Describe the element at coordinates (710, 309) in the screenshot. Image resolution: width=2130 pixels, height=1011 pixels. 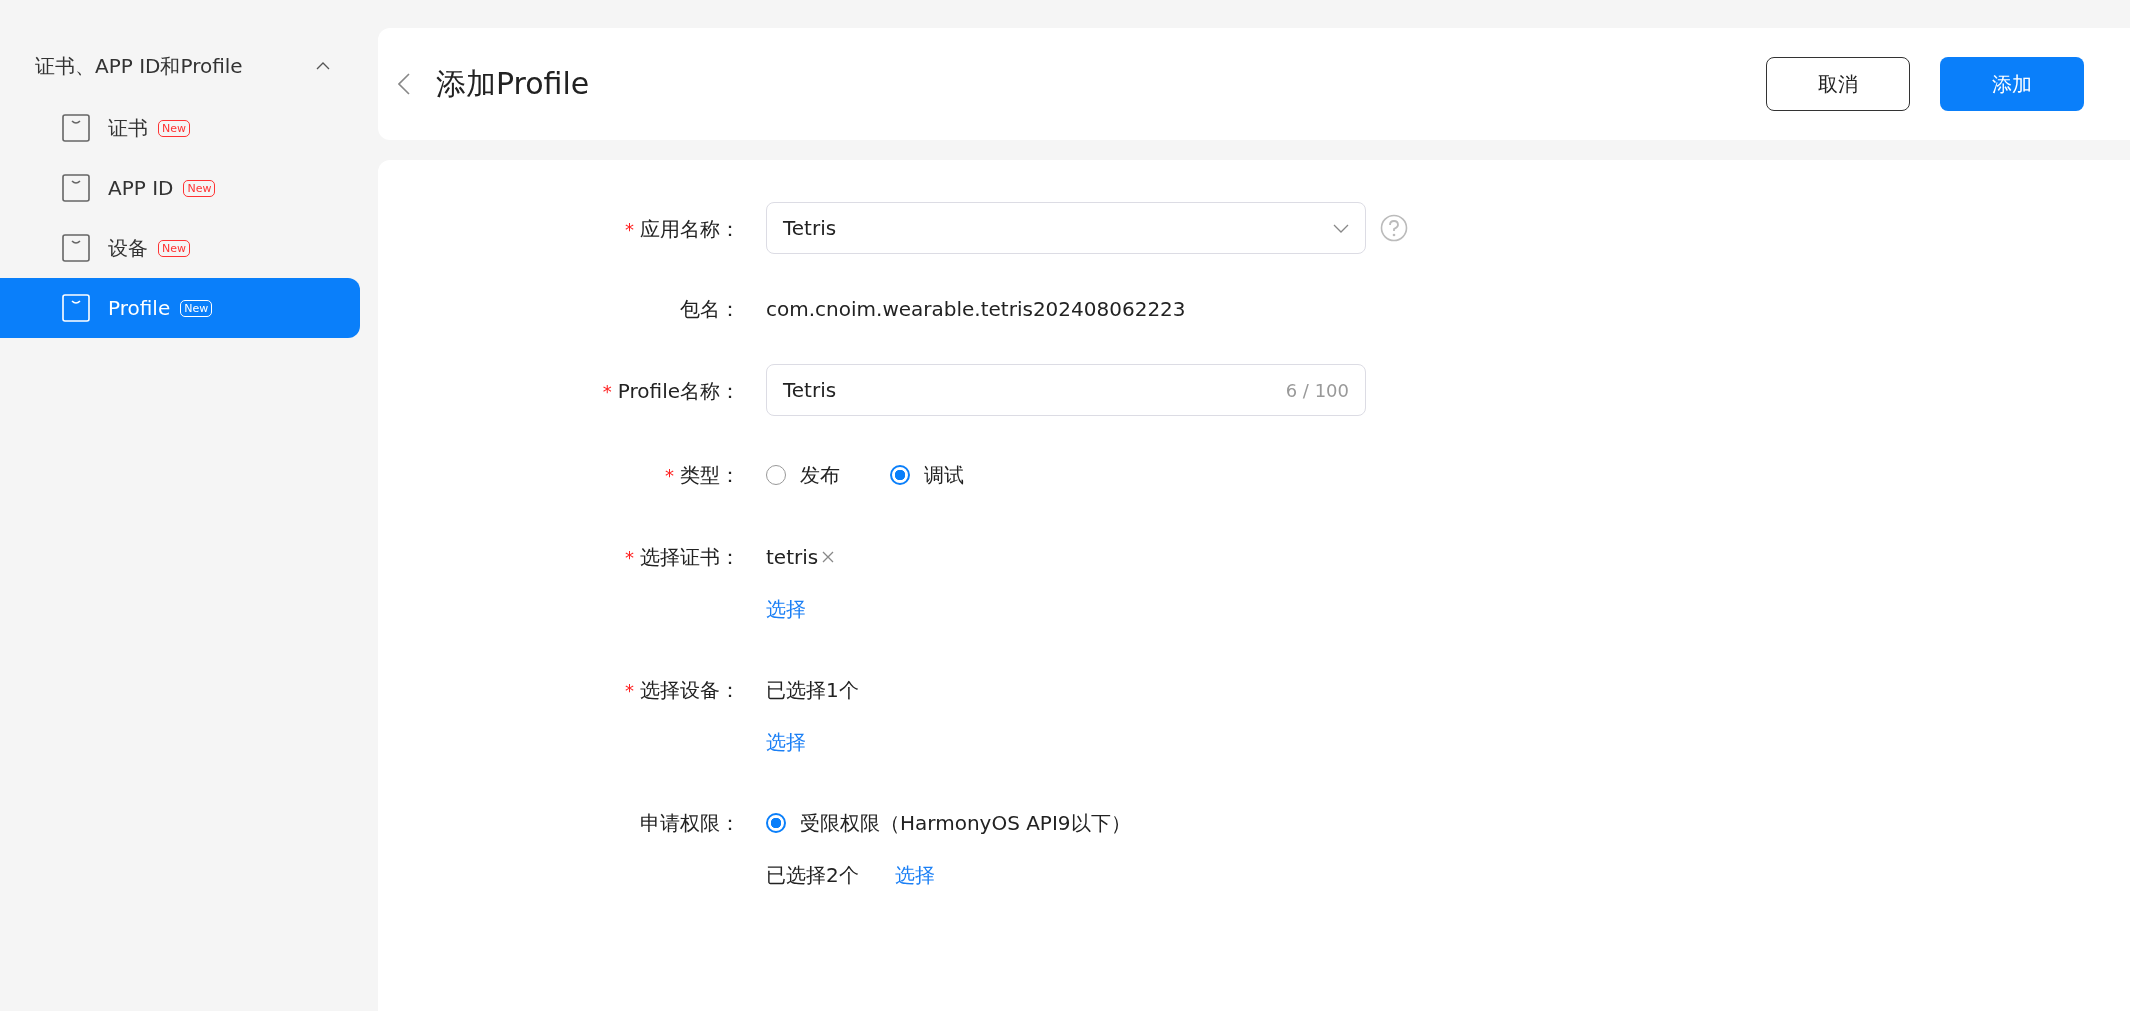
I see `field-label: 包名：` at that location.